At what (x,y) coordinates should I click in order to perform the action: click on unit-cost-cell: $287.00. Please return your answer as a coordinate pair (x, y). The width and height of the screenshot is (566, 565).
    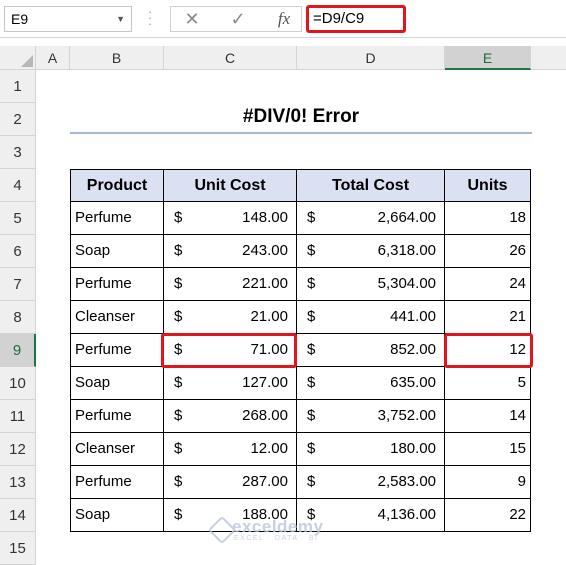
    Looking at the image, I should click on (230, 482).